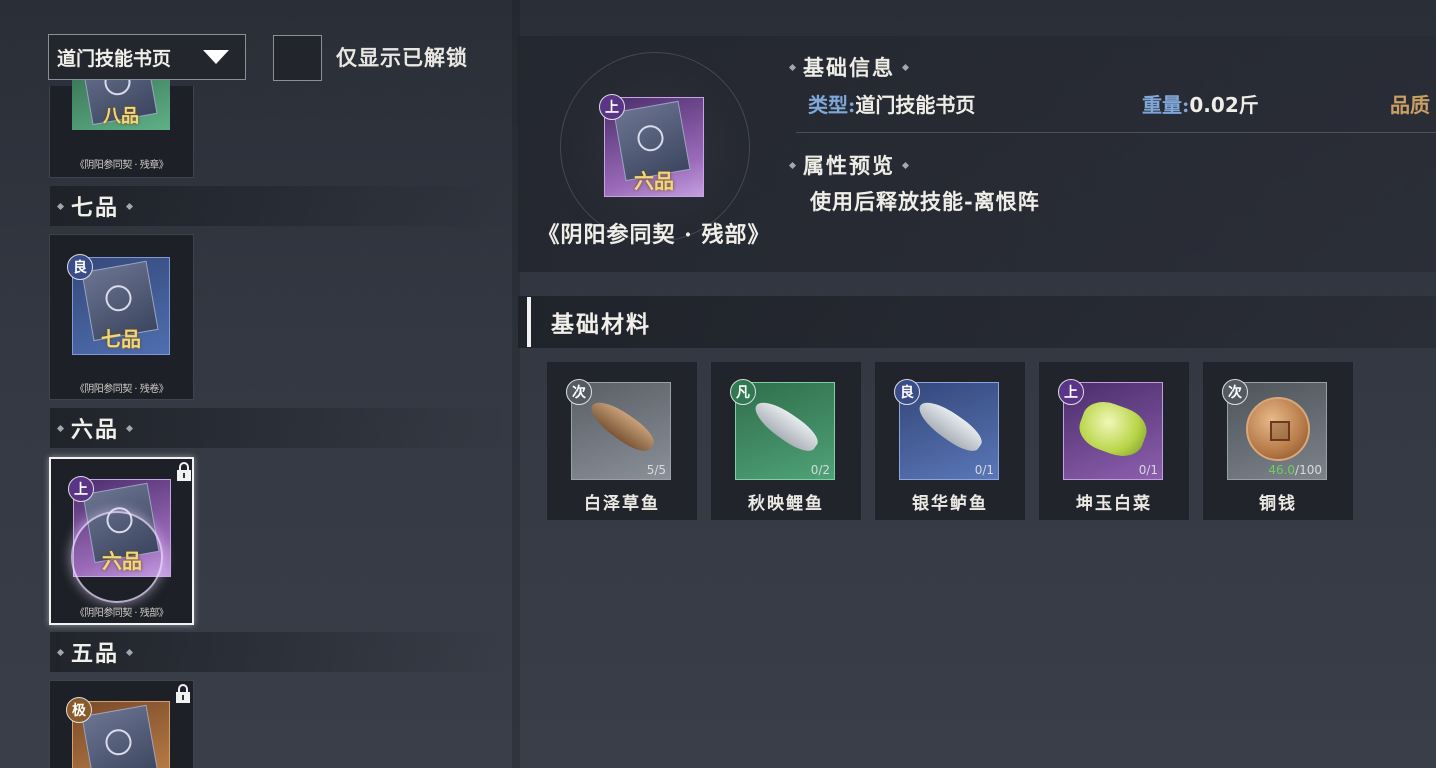 This screenshot has height=768, width=1436. Describe the element at coordinates (786, 504) in the screenshot. I see `material-name: 秋映鲤鱼` at that location.